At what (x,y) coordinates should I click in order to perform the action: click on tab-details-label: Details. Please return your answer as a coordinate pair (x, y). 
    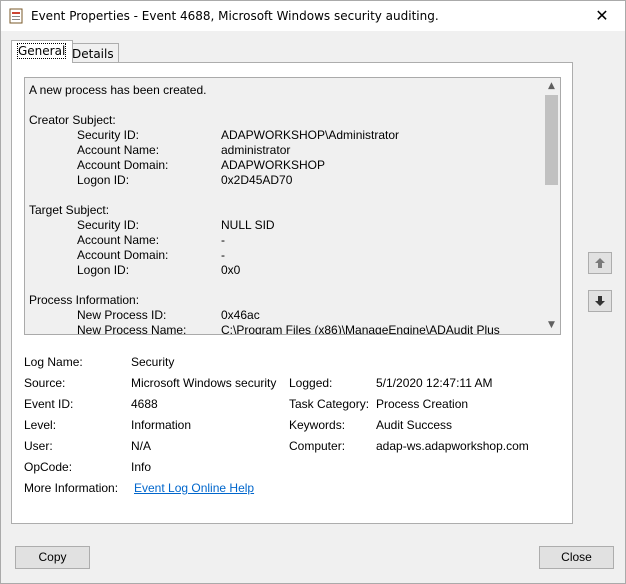
    Looking at the image, I should click on (93, 54).